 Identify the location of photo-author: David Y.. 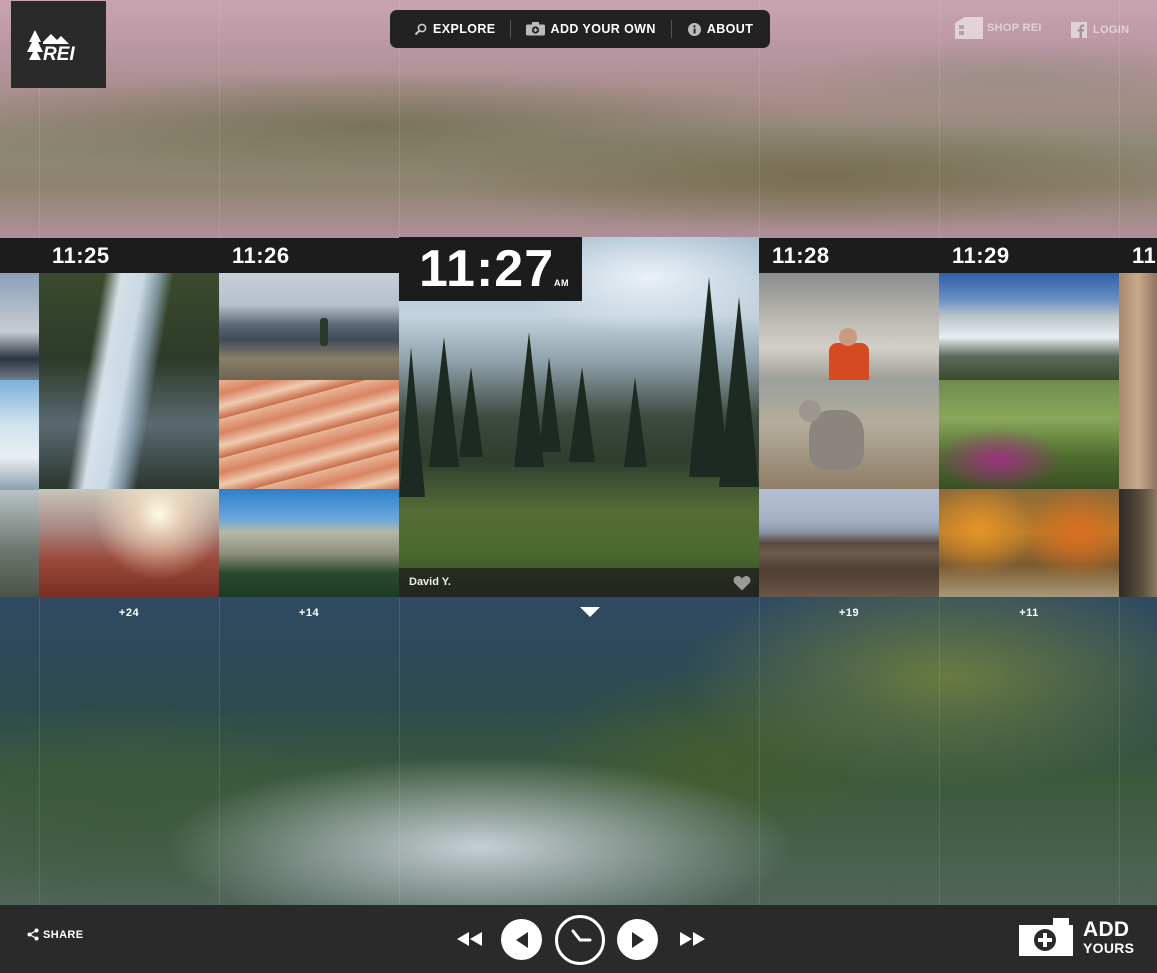
(430, 582).